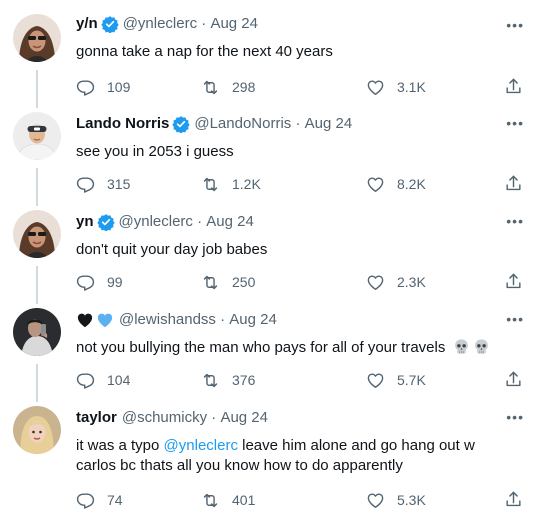 The width and height of the screenshot is (540, 523). Describe the element at coordinates (244, 282) in the screenshot. I see `retweet-count: 250` at that location.